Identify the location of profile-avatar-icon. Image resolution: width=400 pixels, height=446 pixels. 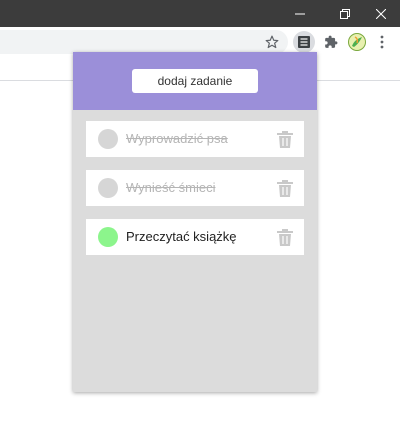
(357, 42).